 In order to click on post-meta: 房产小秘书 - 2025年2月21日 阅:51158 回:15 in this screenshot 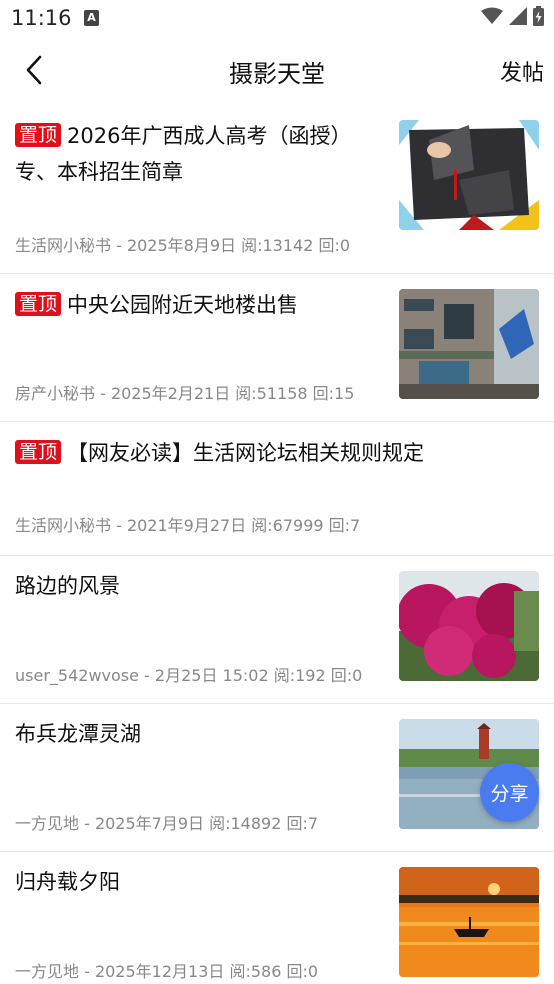, I will do `click(185, 393)`.